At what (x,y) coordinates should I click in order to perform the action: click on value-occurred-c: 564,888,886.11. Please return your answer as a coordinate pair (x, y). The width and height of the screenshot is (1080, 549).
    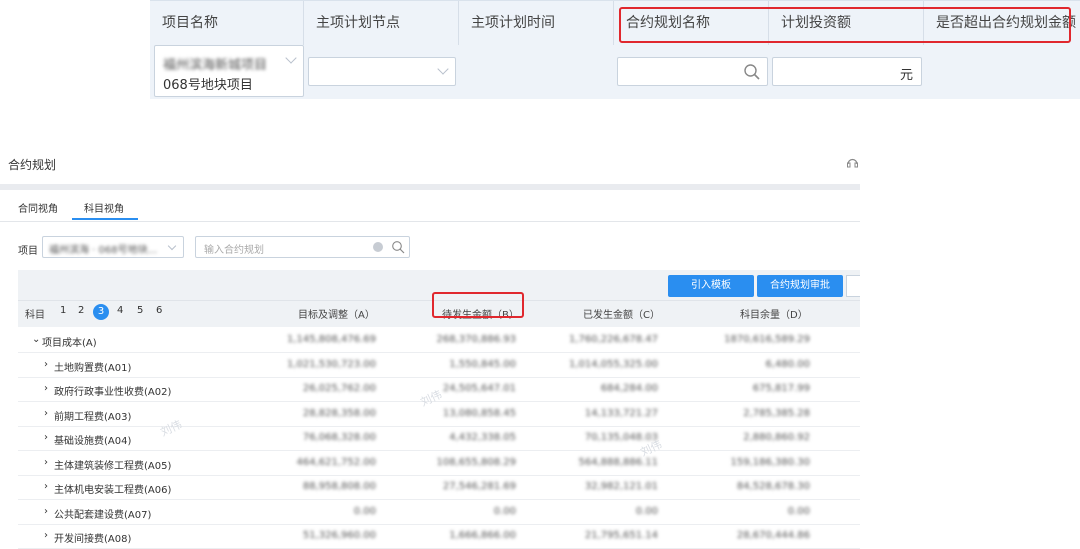
    Looking at the image, I should click on (618, 462).